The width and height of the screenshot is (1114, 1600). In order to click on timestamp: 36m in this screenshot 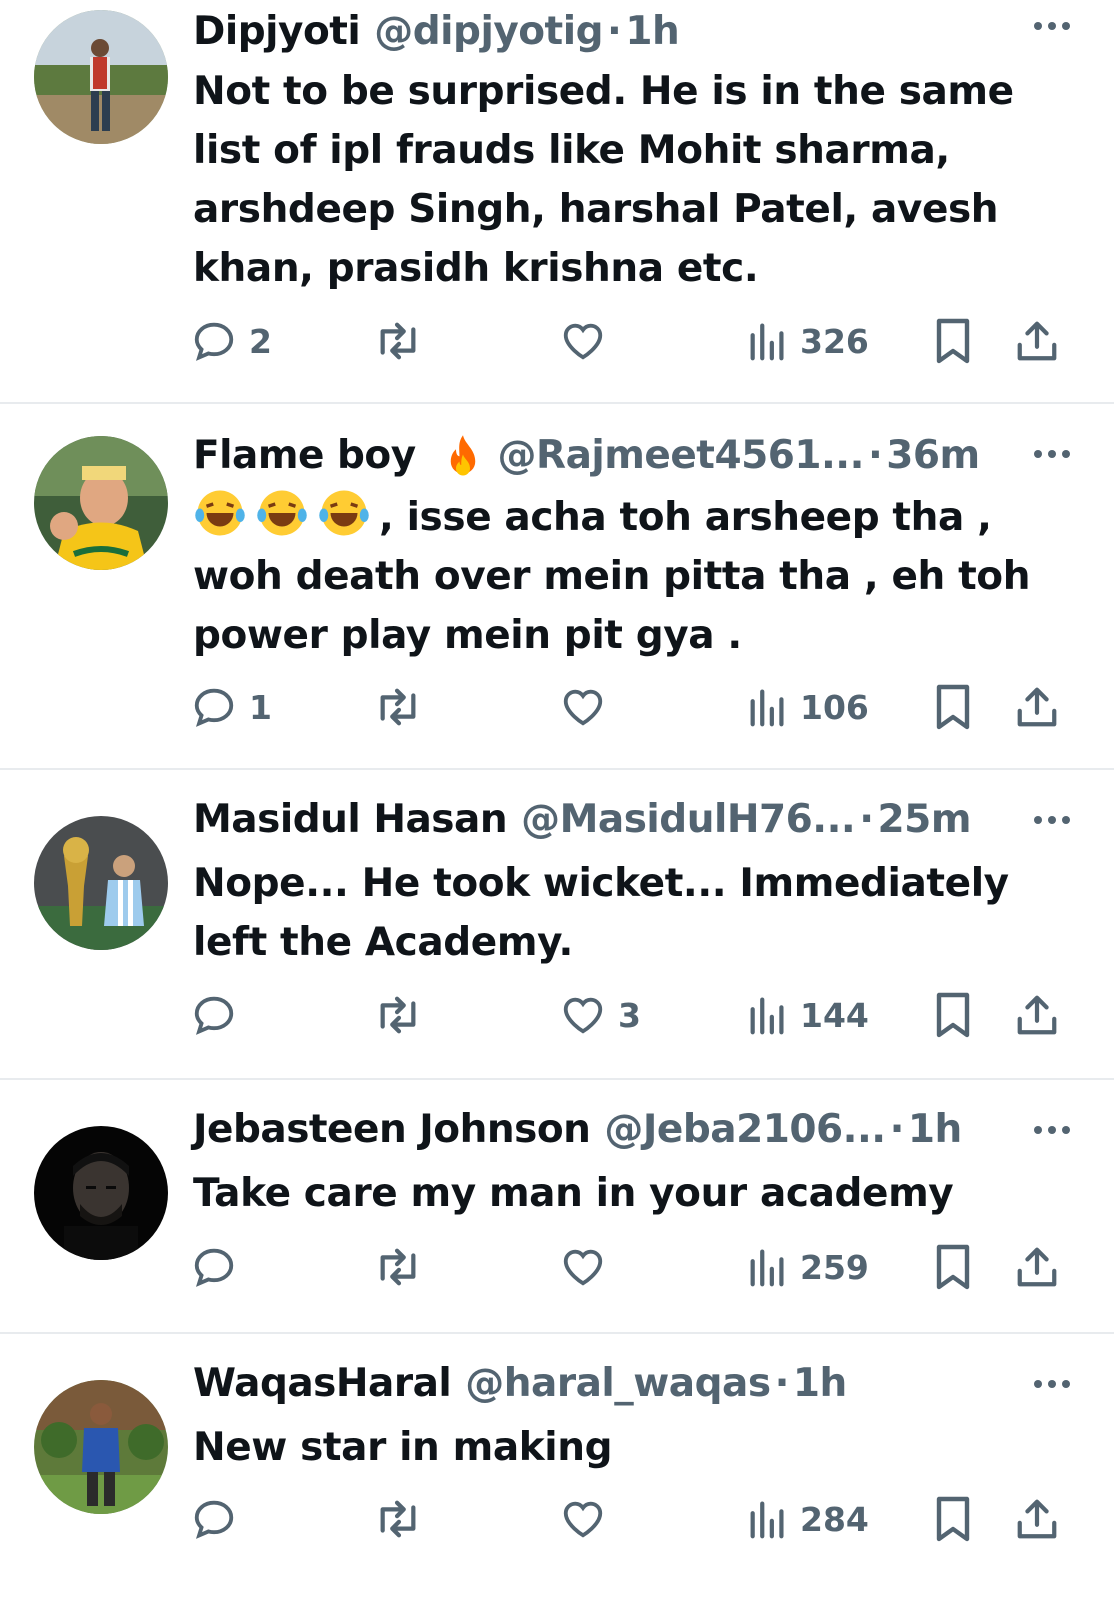, I will do `click(933, 455)`.